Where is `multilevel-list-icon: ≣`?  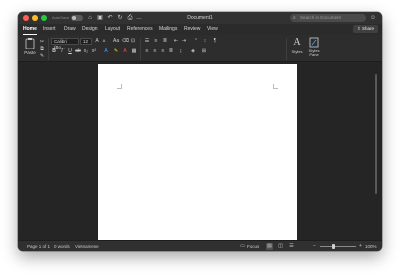 multilevel-list-icon: ≣ is located at coordinates (165, 41).